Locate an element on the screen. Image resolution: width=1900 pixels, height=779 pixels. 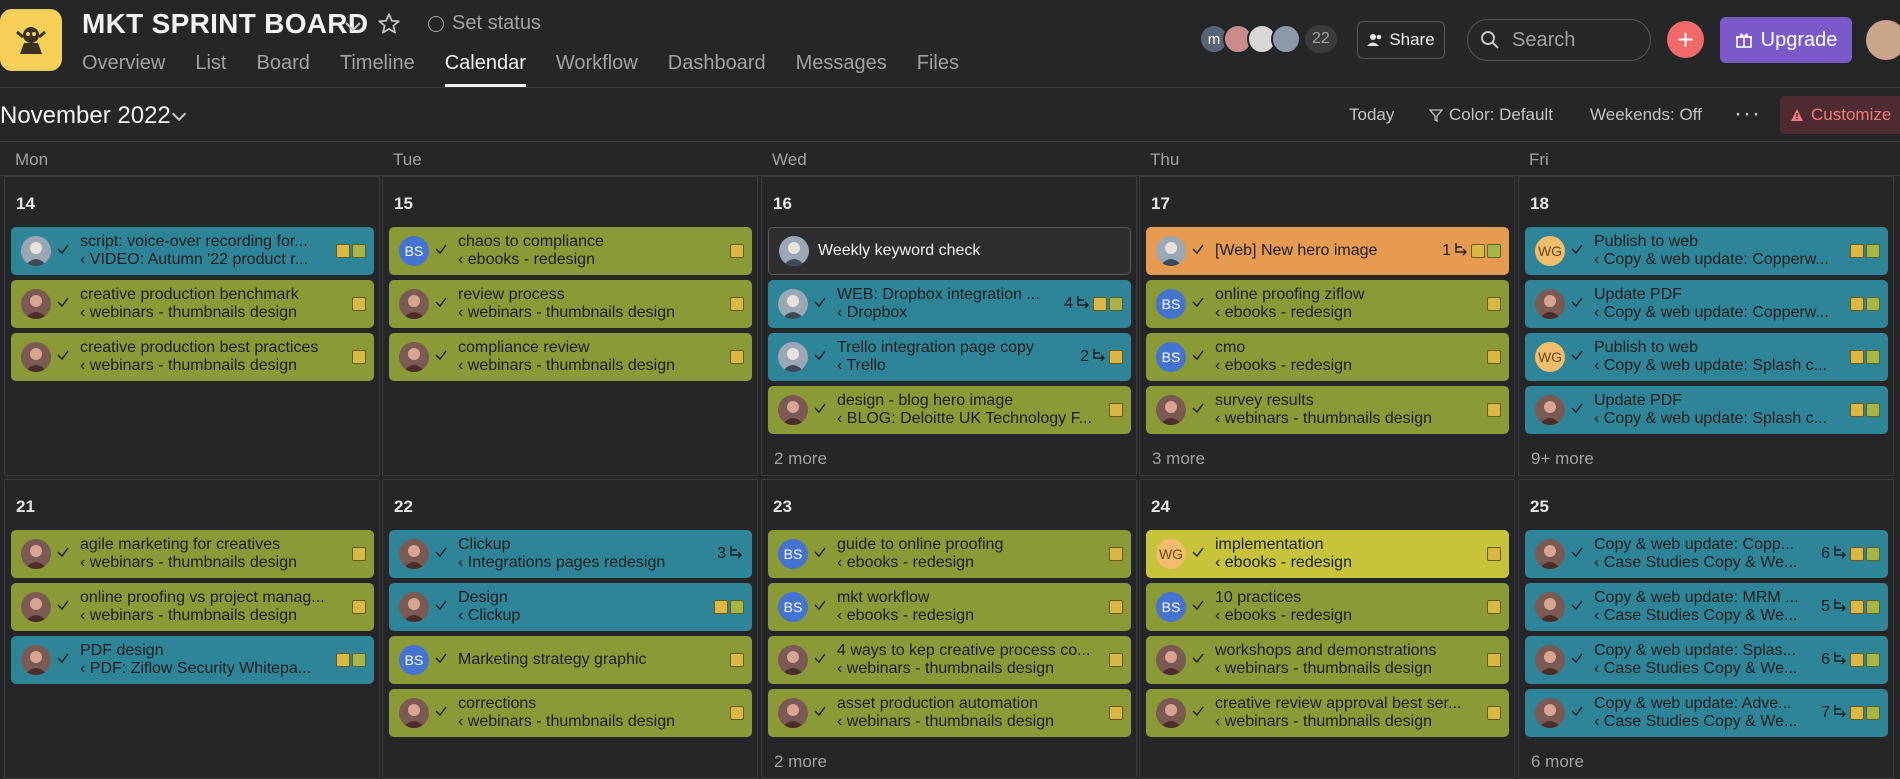
project-title: MKT SPRINT BOARD is located at coordinates (225, 24).